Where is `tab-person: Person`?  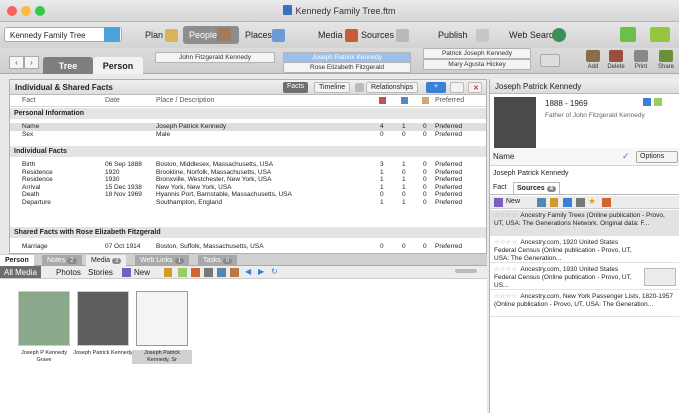
tab-person: Person is located at coordinates (118, 65).